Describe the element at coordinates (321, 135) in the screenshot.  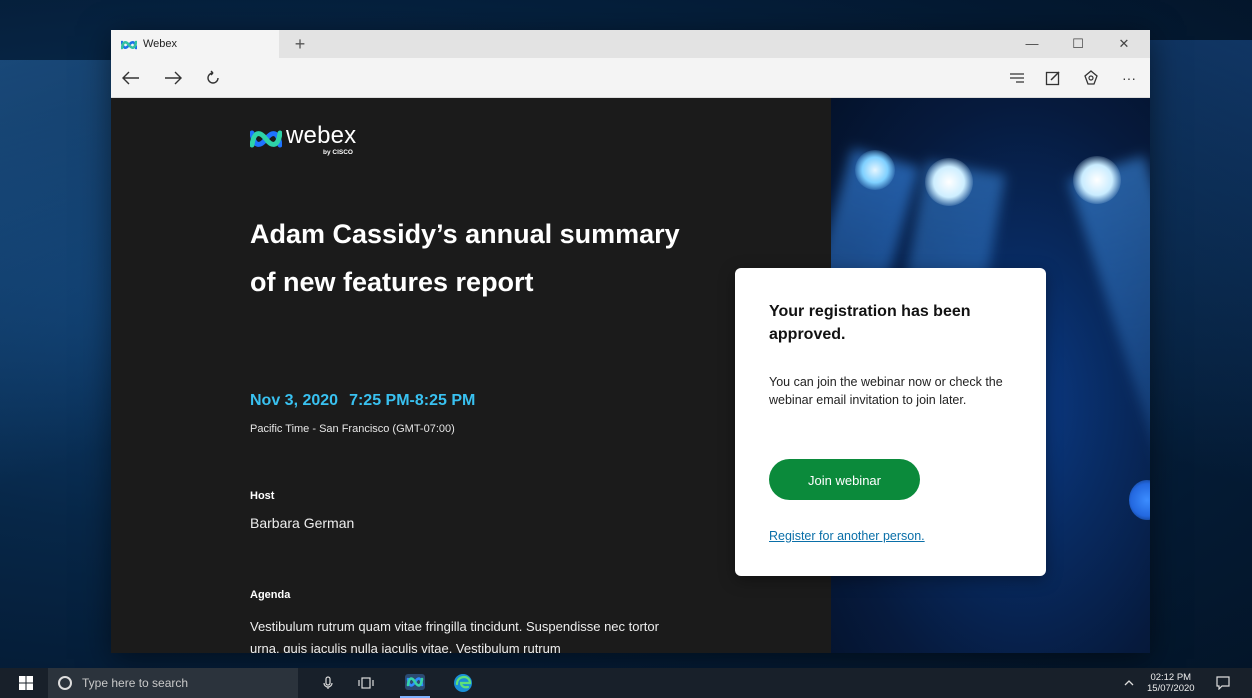
I see `logo-wordmark: webex` at that location.